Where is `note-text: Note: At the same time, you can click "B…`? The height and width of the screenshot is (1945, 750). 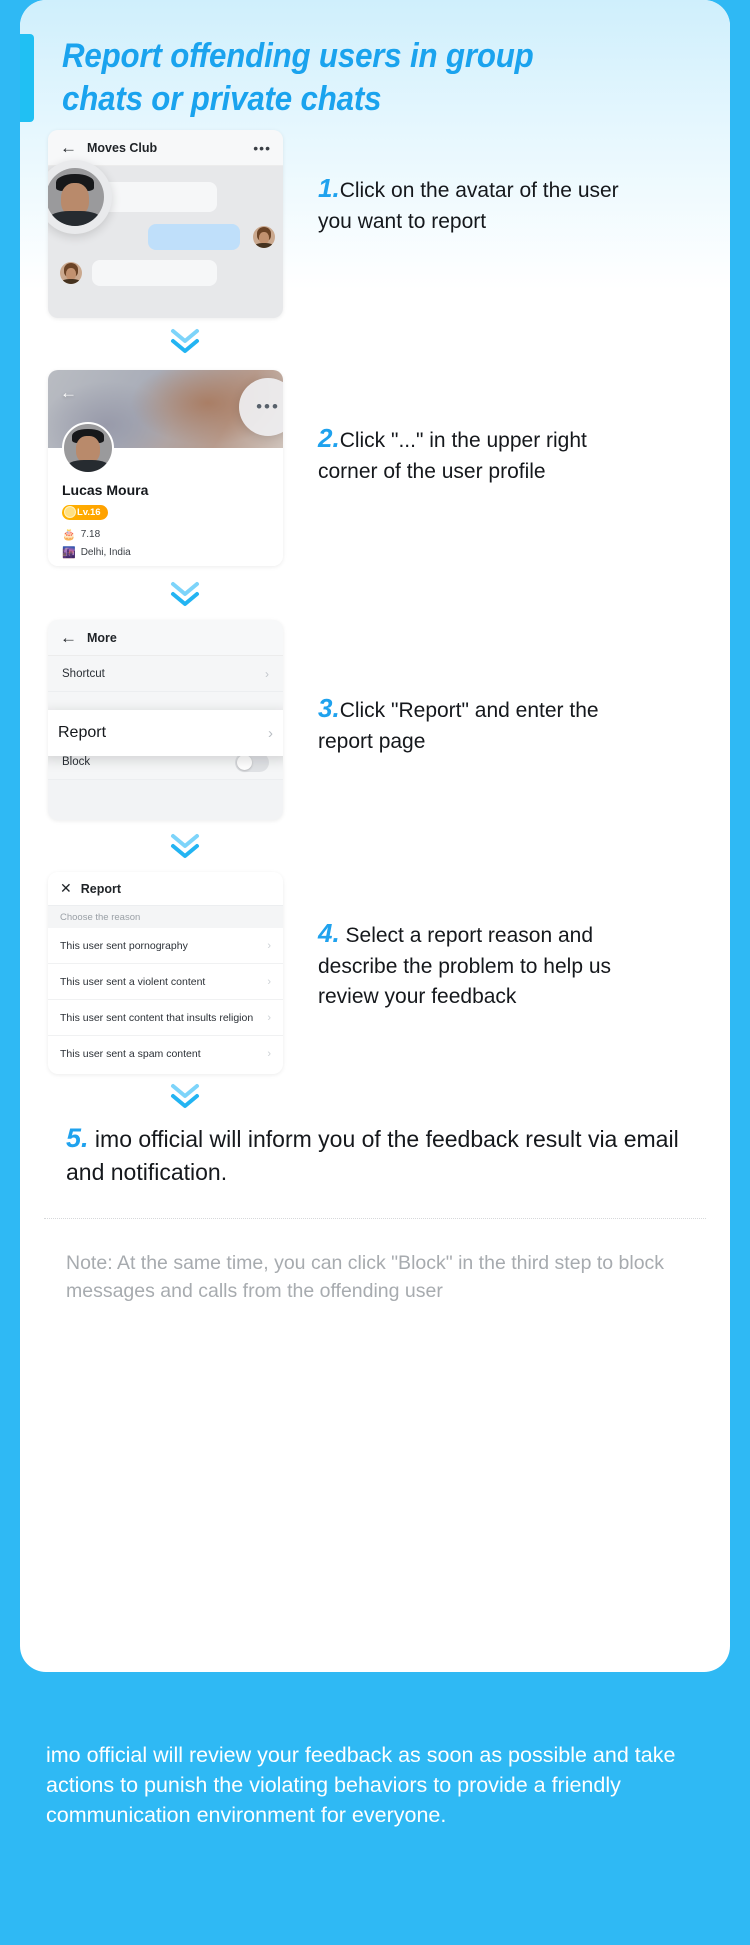
note-text: Note: At the same time, you can click "B… is located at coordinates (365, 1277).